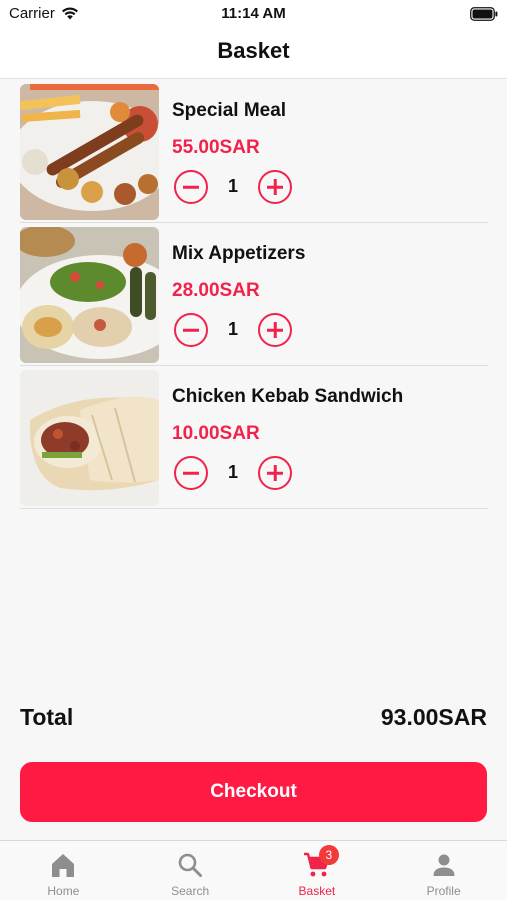 The image size is (507, 900). Describe the element at coordinates (47, 717) in the screenshot. I see `total-label: Total` at that location.